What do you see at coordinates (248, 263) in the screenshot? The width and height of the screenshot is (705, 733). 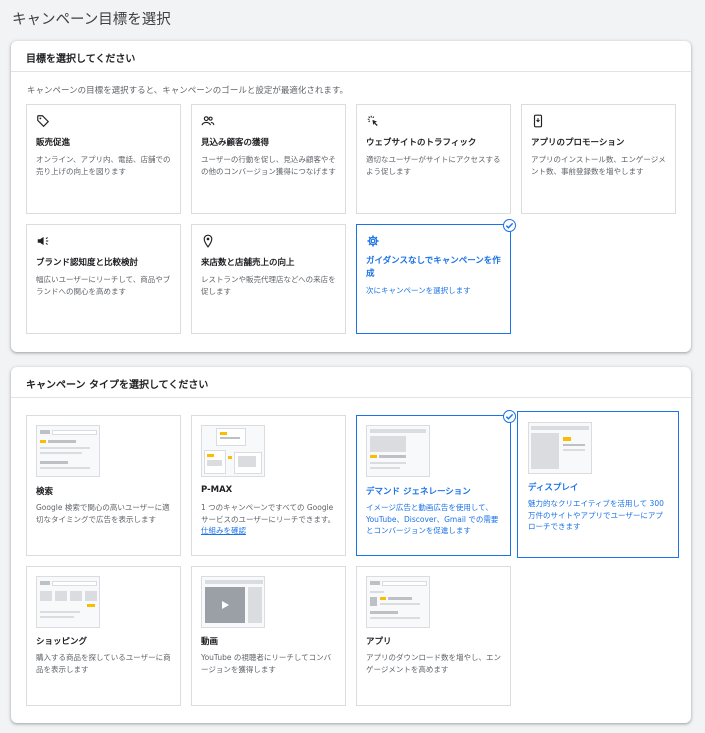 I see `goal-card-title: 来店数と店舗売上の向上` at bounding box center [248, 263].